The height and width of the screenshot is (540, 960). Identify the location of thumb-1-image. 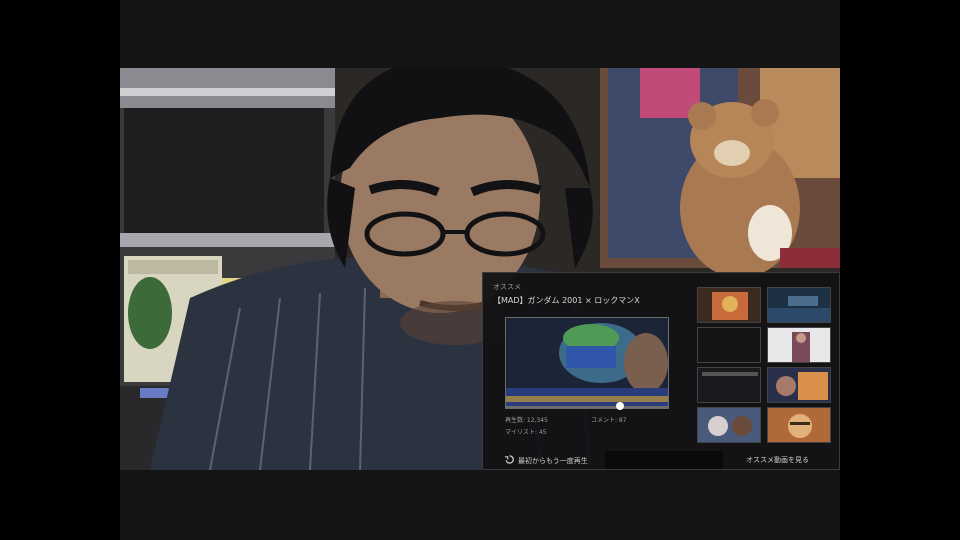
(729, 305).